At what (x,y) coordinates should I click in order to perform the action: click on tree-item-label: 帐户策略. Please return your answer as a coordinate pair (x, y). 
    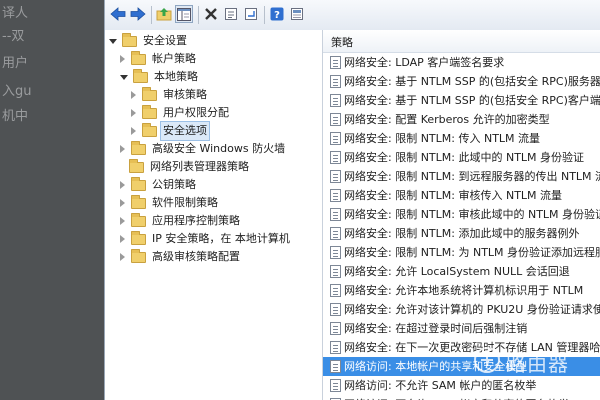
    Looking at the image, I should click on (174, 58).